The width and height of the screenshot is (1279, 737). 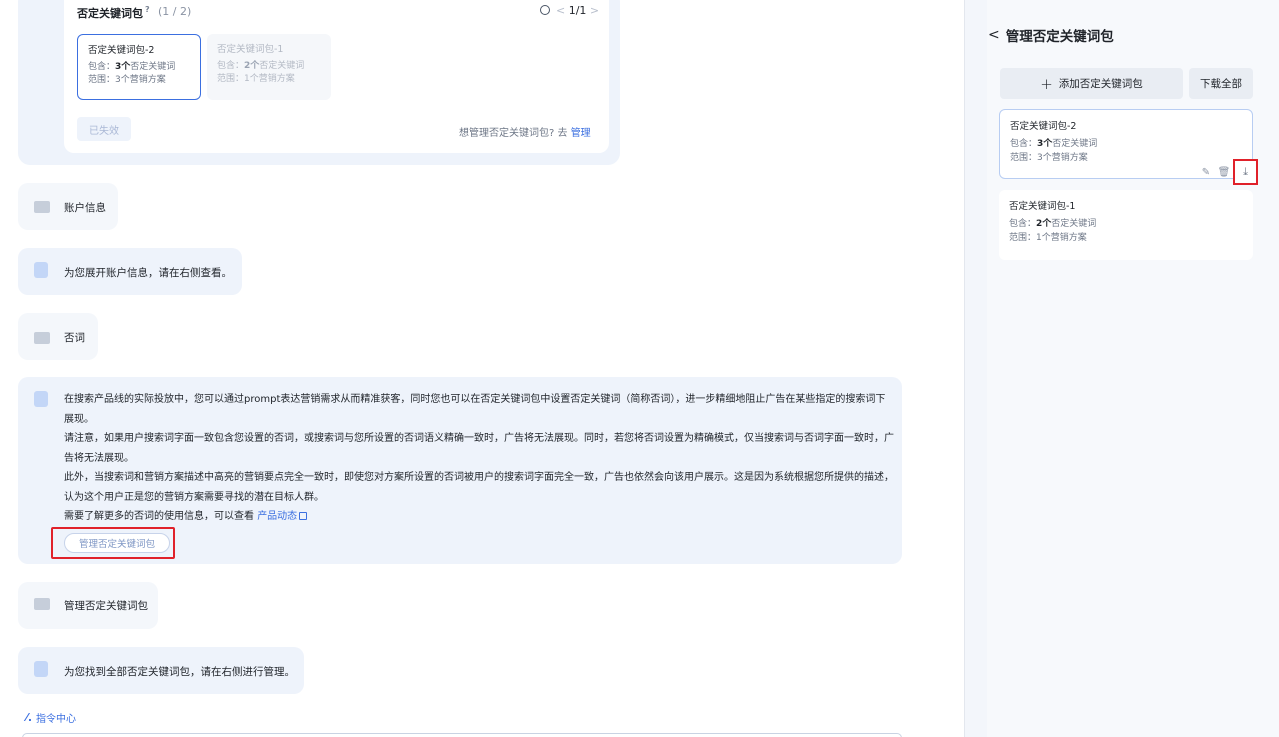 What do you see at coordinates (1206, 172) in the screenshot?
I see `edit-icon: ✎` at bounding box center [1206, 172].